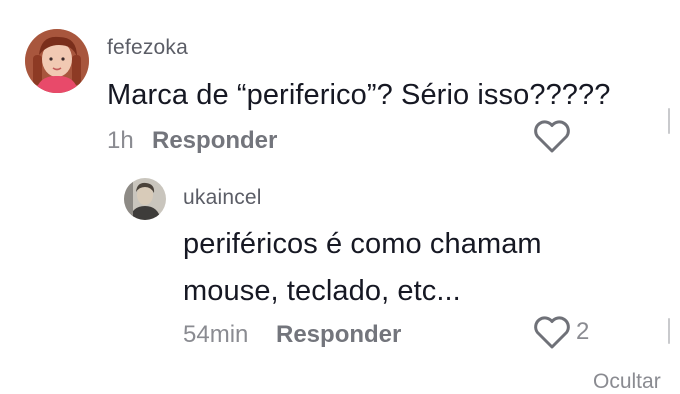  I want to click on reply-username: ukaincel, so click(222, 198).